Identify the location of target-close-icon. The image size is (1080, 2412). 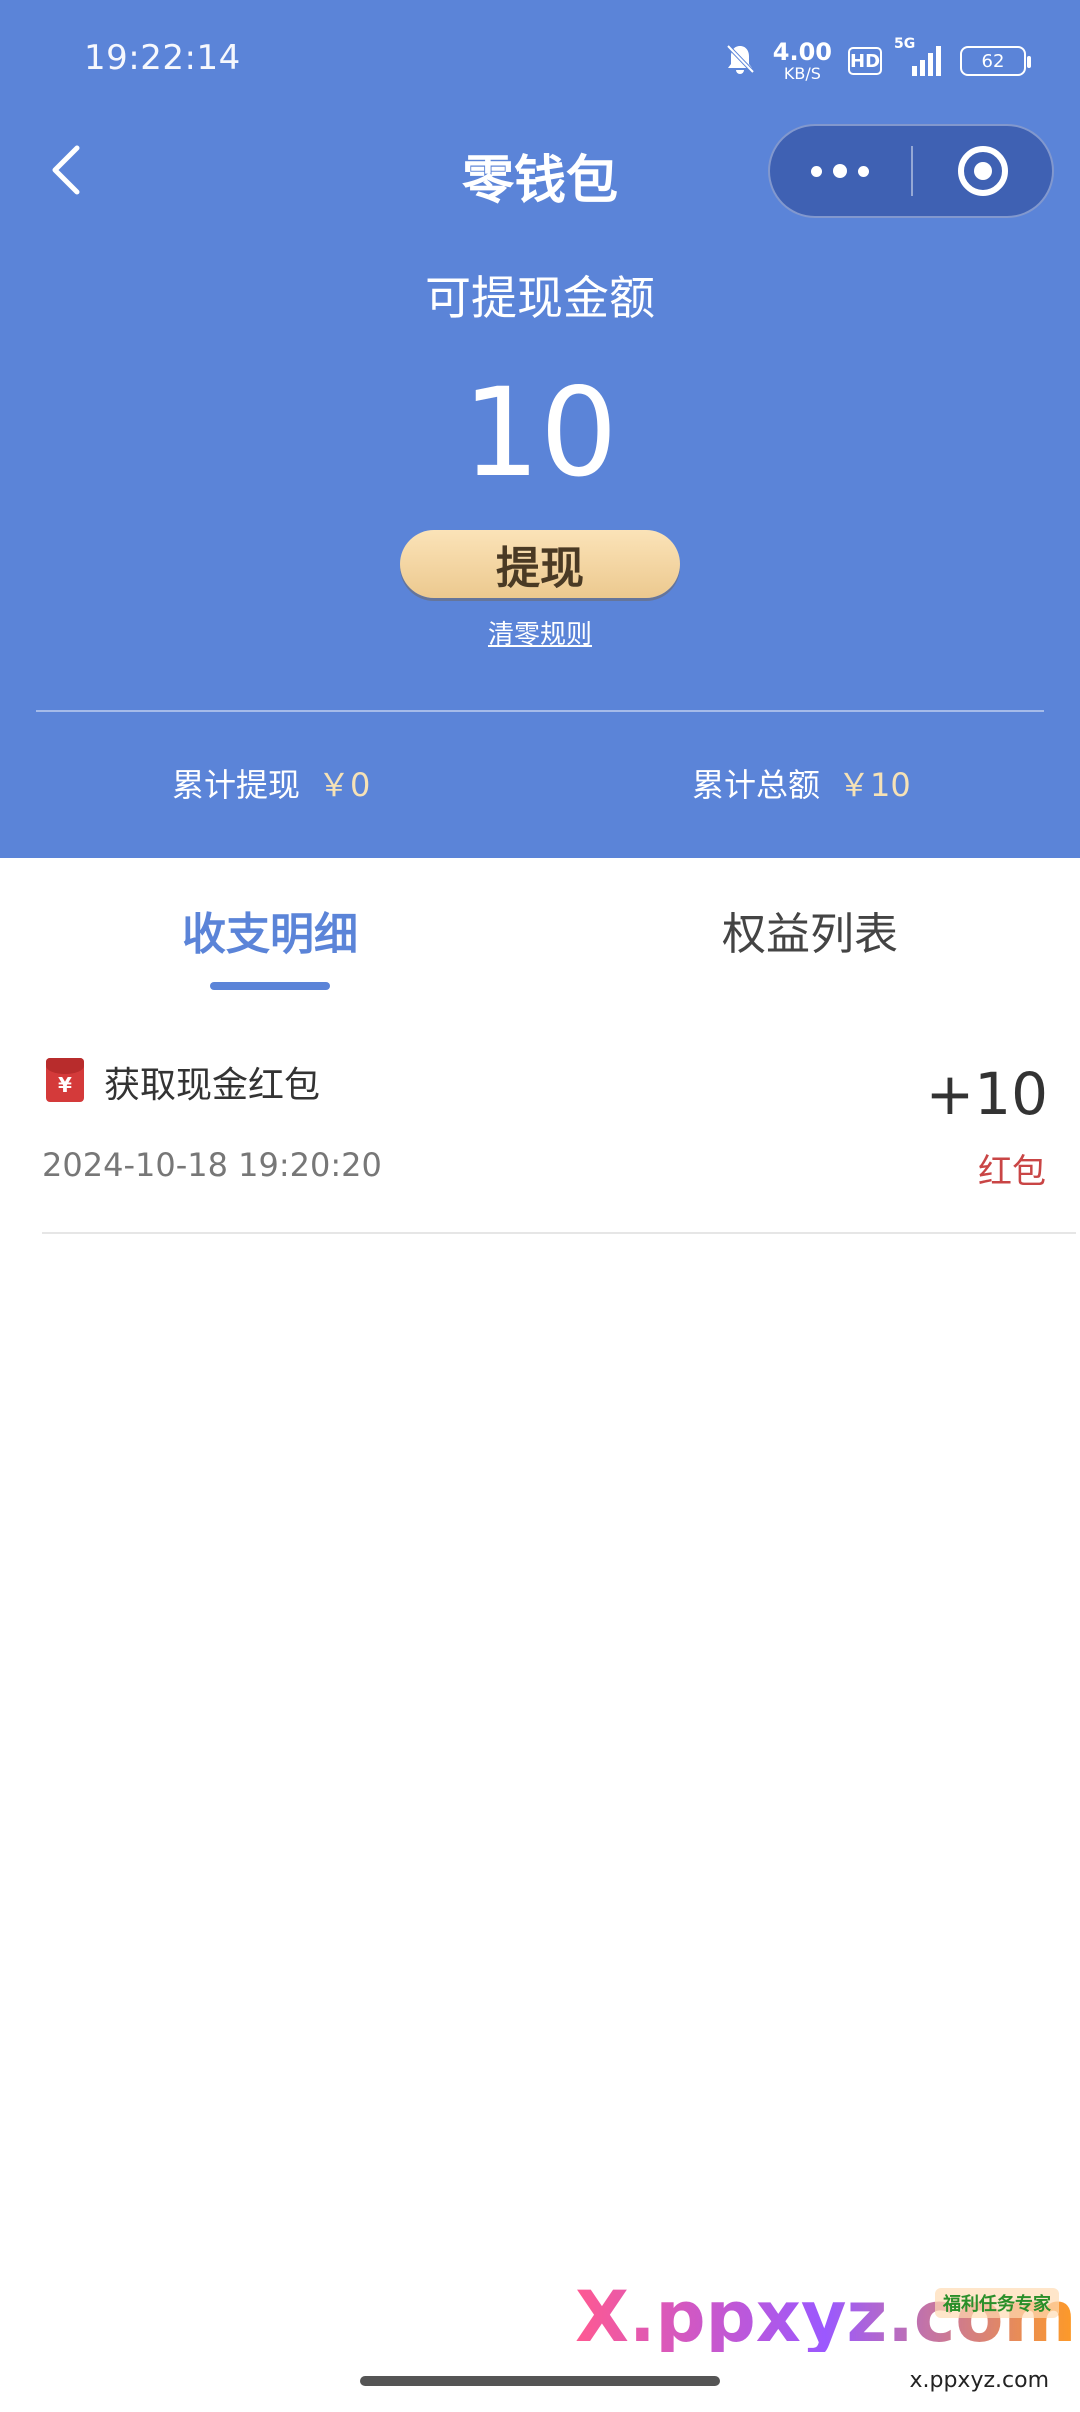
(983, 171).